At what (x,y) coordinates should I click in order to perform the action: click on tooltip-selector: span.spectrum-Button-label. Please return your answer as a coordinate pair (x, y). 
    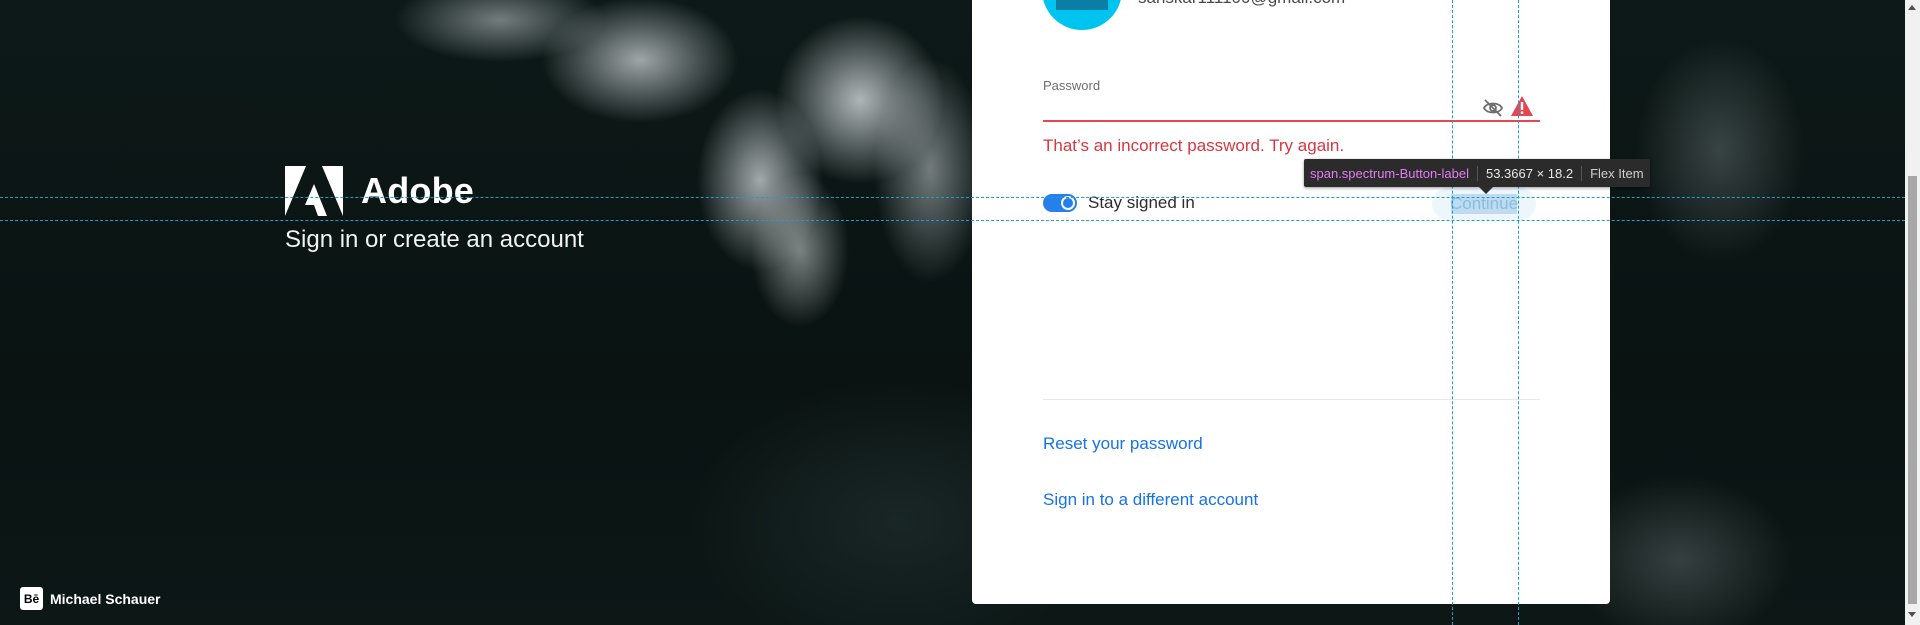
    Looking at the image, I should click on (1389, 173).